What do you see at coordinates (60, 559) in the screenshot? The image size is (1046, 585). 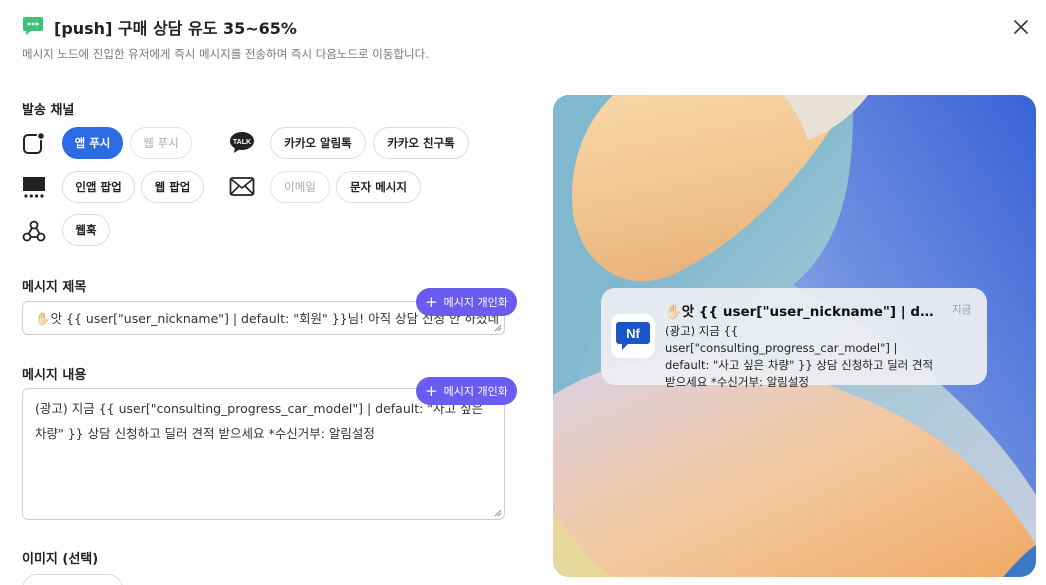 I see `image-section-label: 이미지 (선택)` at bounding box center [60, 559].